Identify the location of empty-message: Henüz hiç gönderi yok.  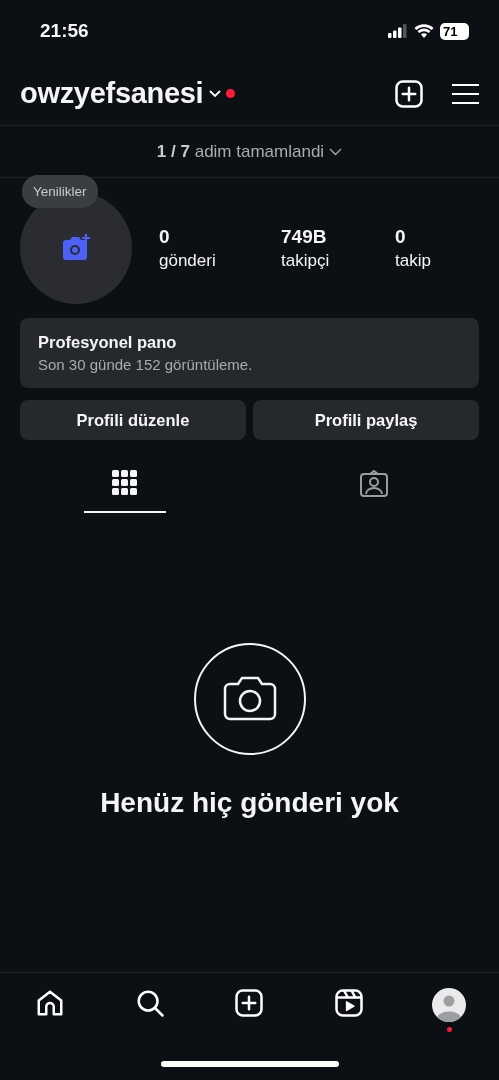
(249, 803).